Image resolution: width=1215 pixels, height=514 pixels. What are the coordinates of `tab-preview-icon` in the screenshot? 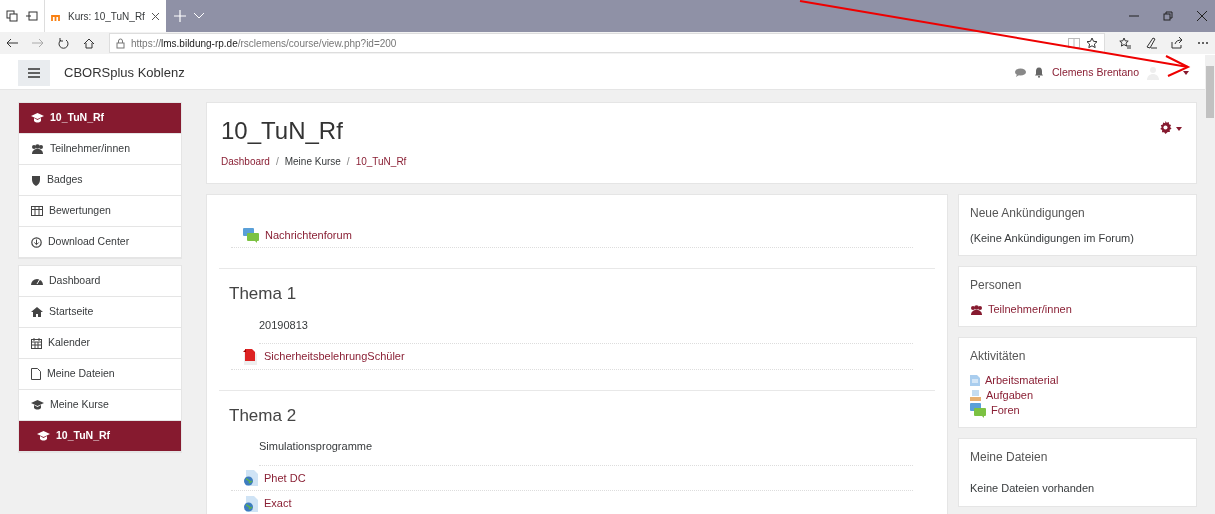 It's located at (32, 16).